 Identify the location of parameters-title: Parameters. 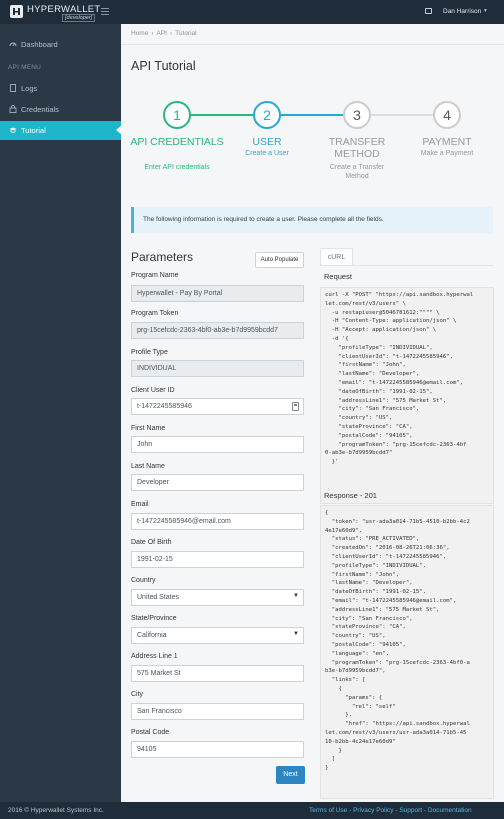
(162, 257).